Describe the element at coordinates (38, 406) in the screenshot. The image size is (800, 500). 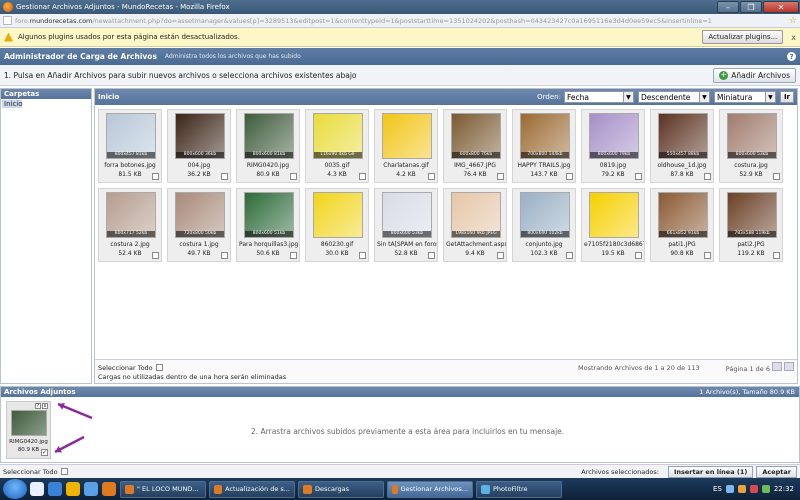
I see `info-icon: ?` at that location.